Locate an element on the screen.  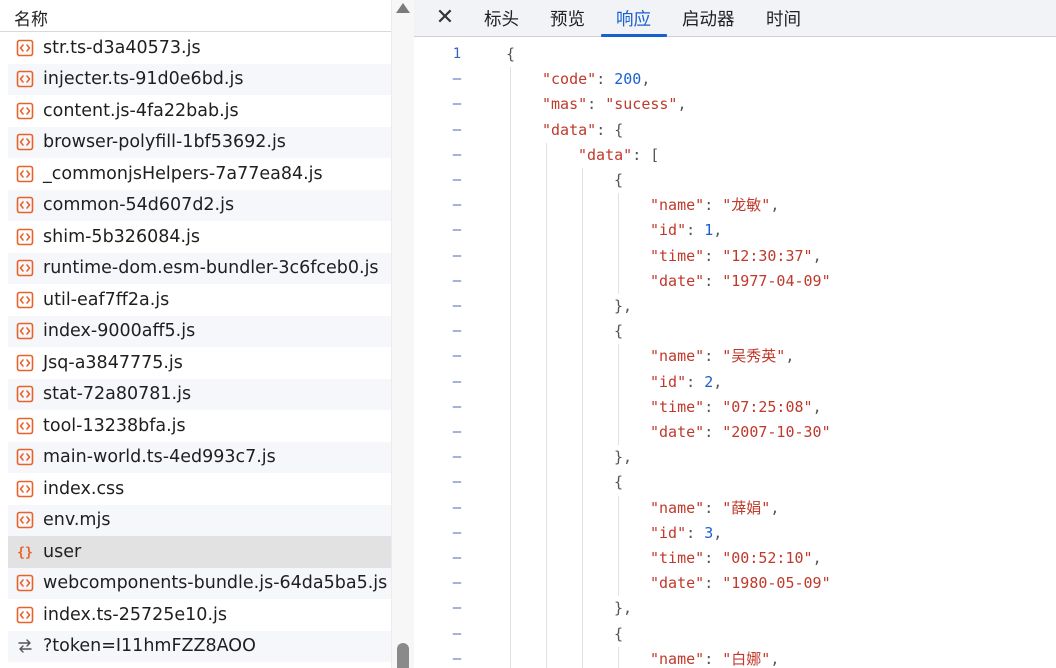
fetch-request-icon is located at coordinates (25, 646).